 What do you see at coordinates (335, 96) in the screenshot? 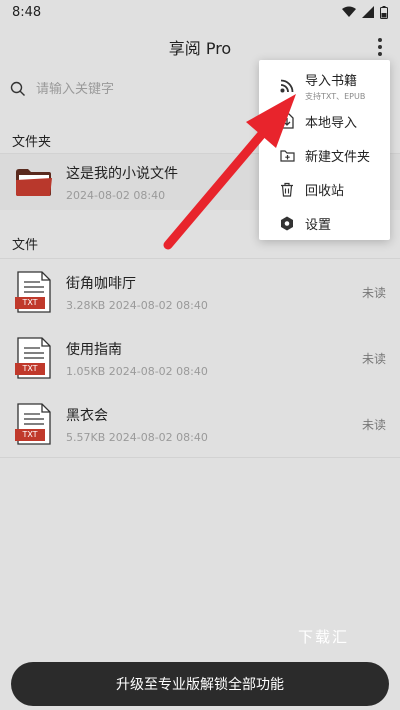
I see `menu-sublabel: 支持TXT、EPUB` at bounding box center [335, 96].